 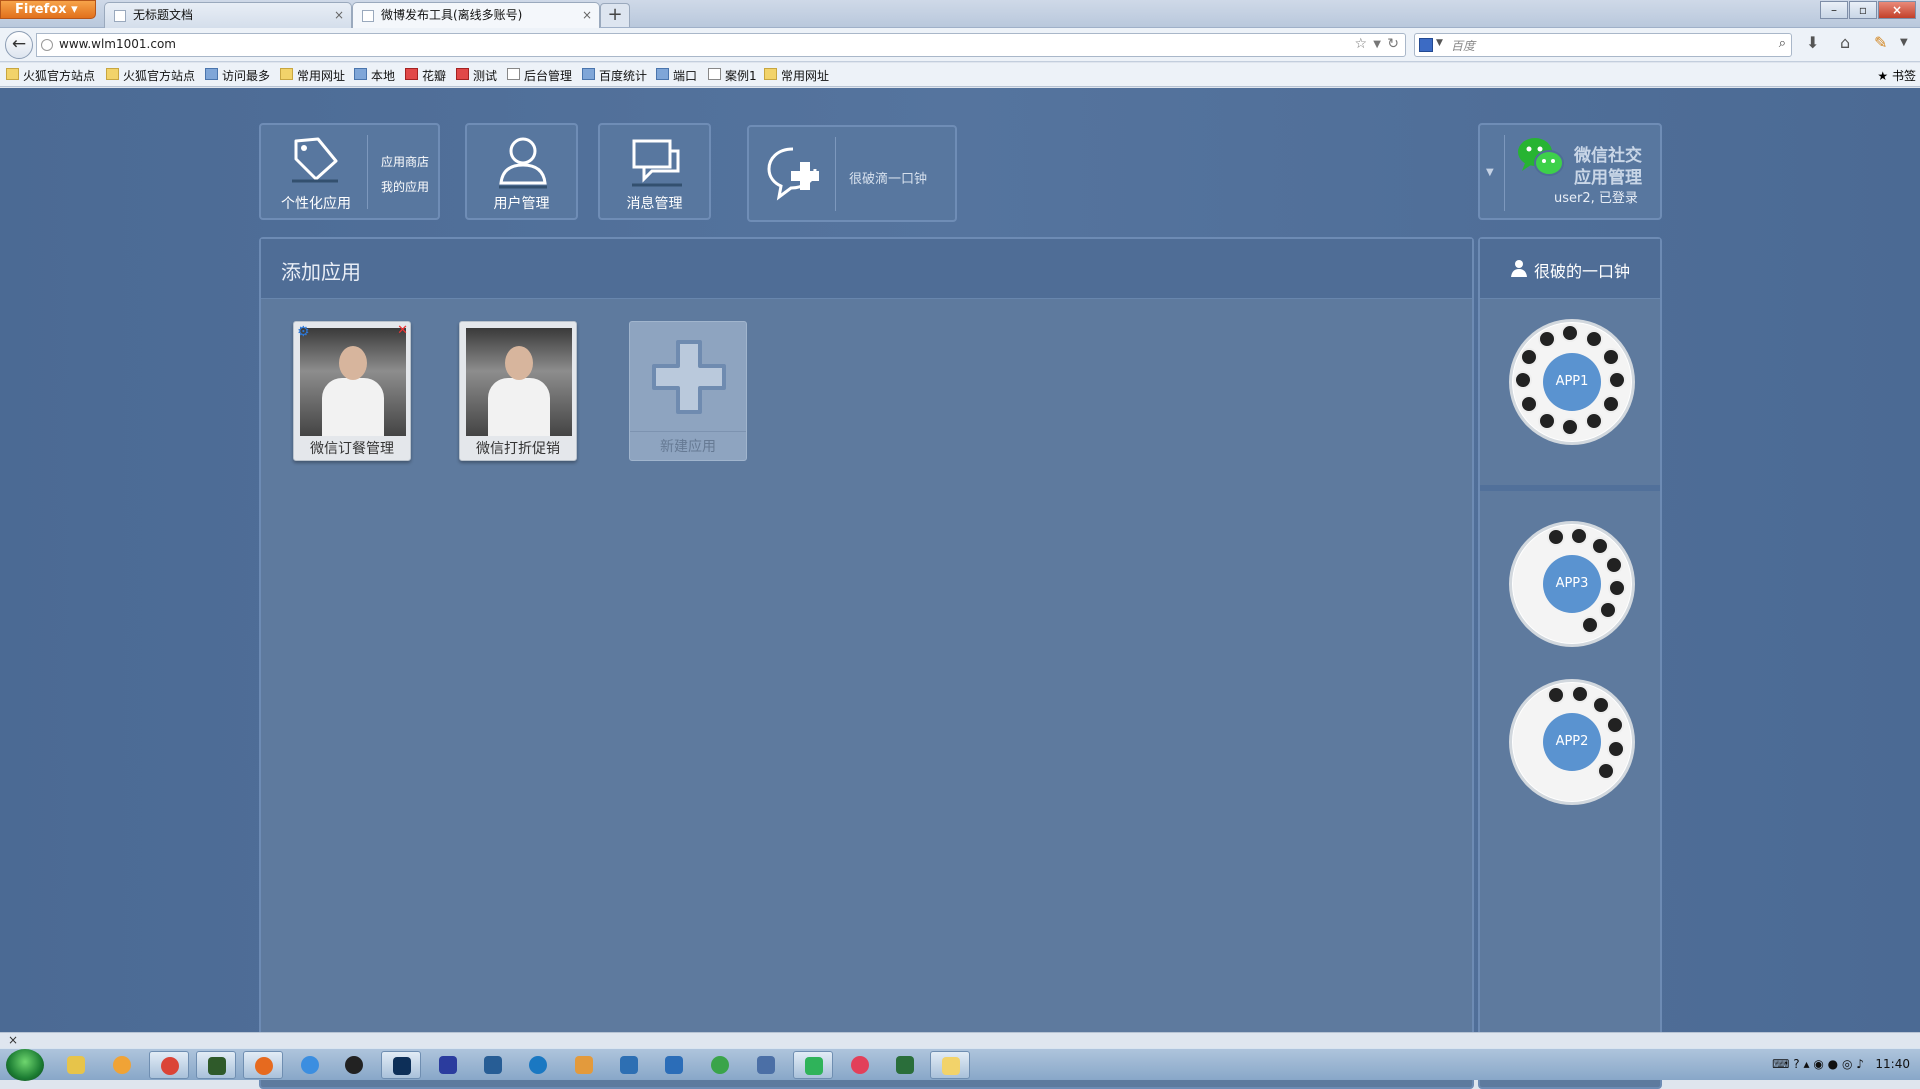 I want to click on download-icon: ⬇, so click(x=1812, y=42).